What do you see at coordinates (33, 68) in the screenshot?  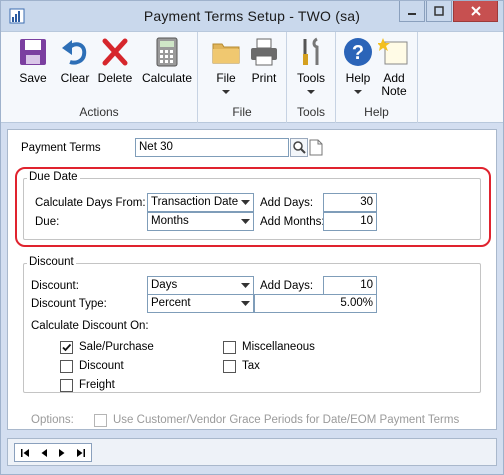 I see `save-button: Save` at bounding box center [33, 68].